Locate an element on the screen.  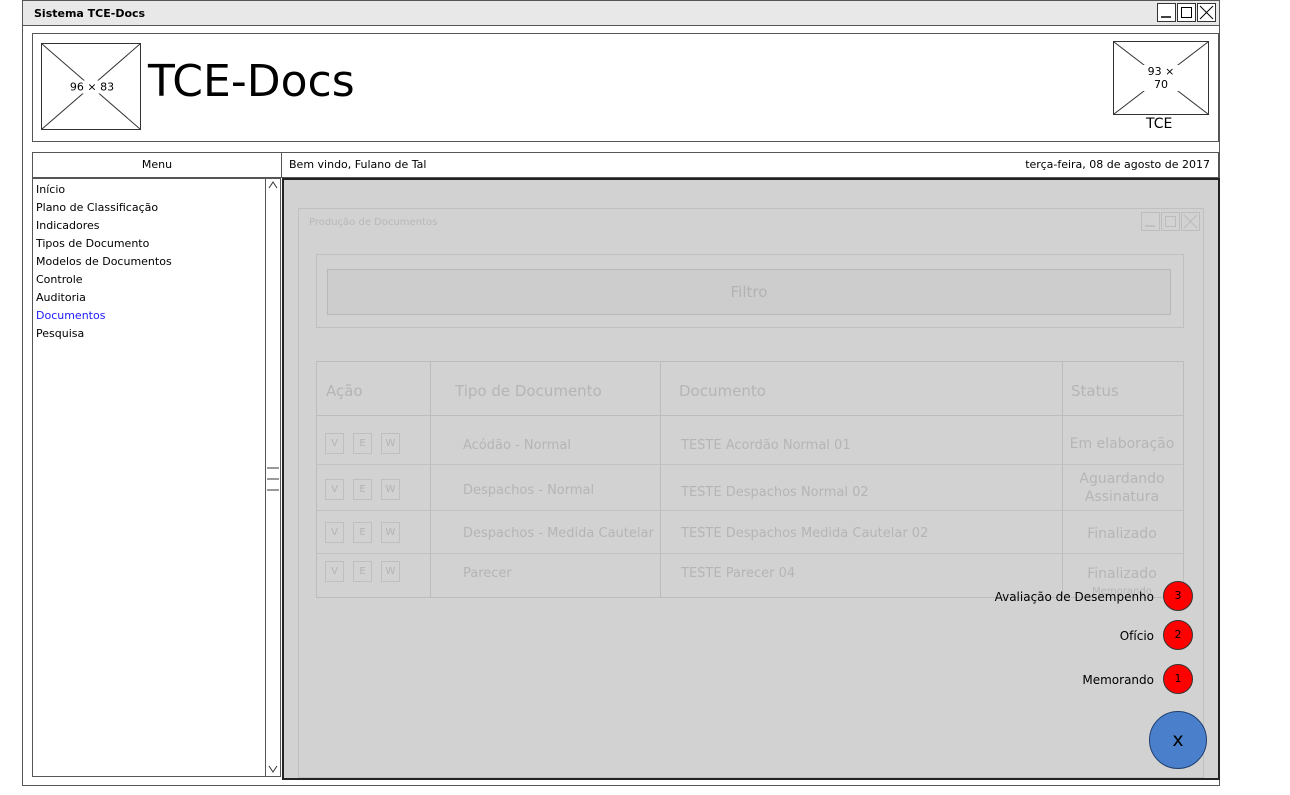
fab-item-label-oficio: Ofício is located at coordinates (1137, 636).